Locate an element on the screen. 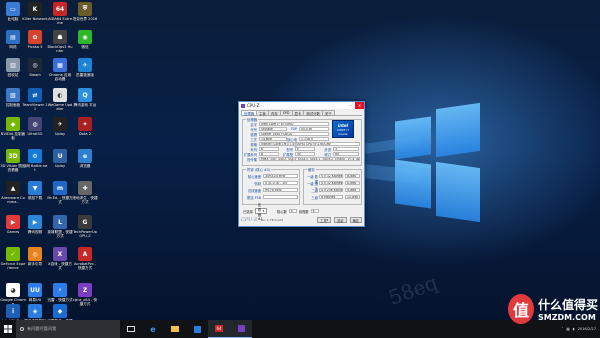  desktop-icon: ▶ 腾讯视频 is located at coordinates (35, 224).